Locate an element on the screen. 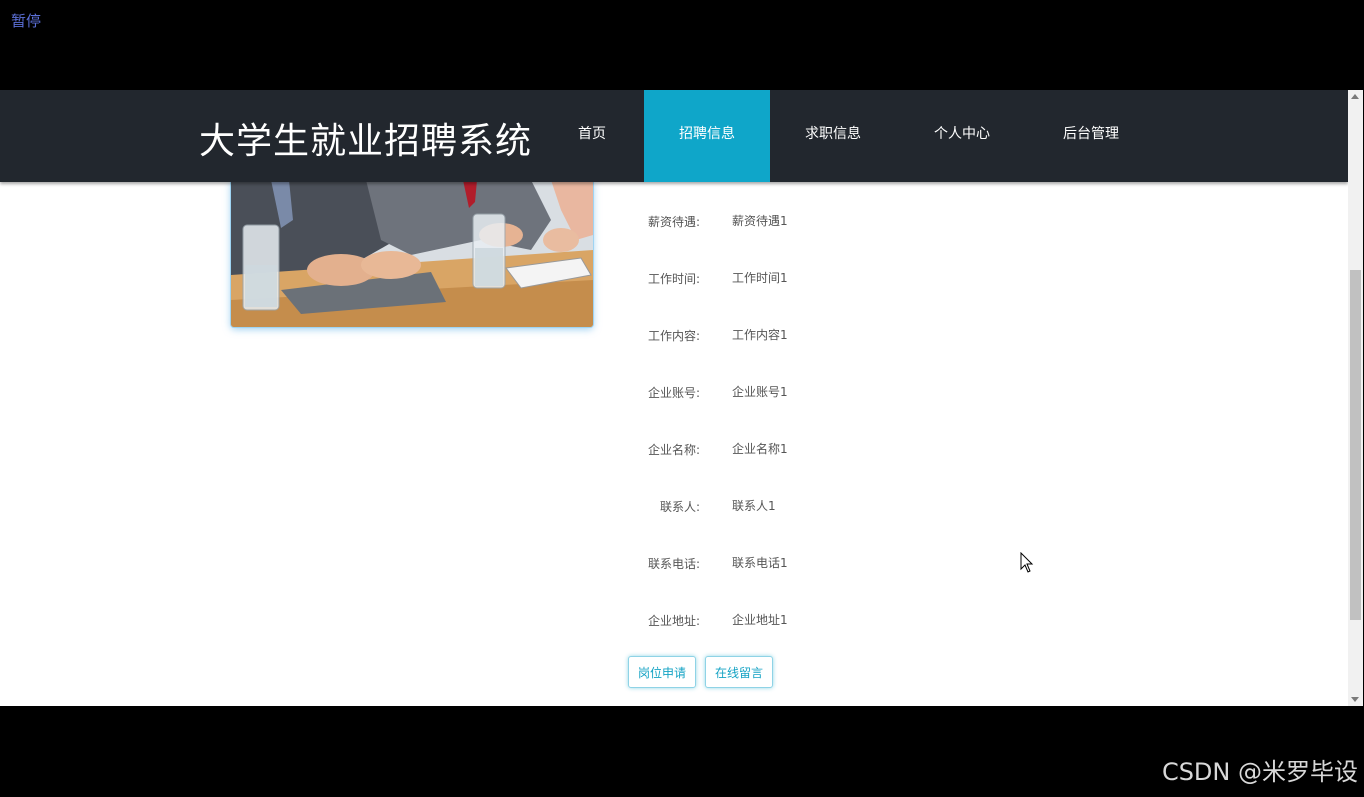  detail-value-contact-person: 联系人1 is located at coordinates (754, 506).